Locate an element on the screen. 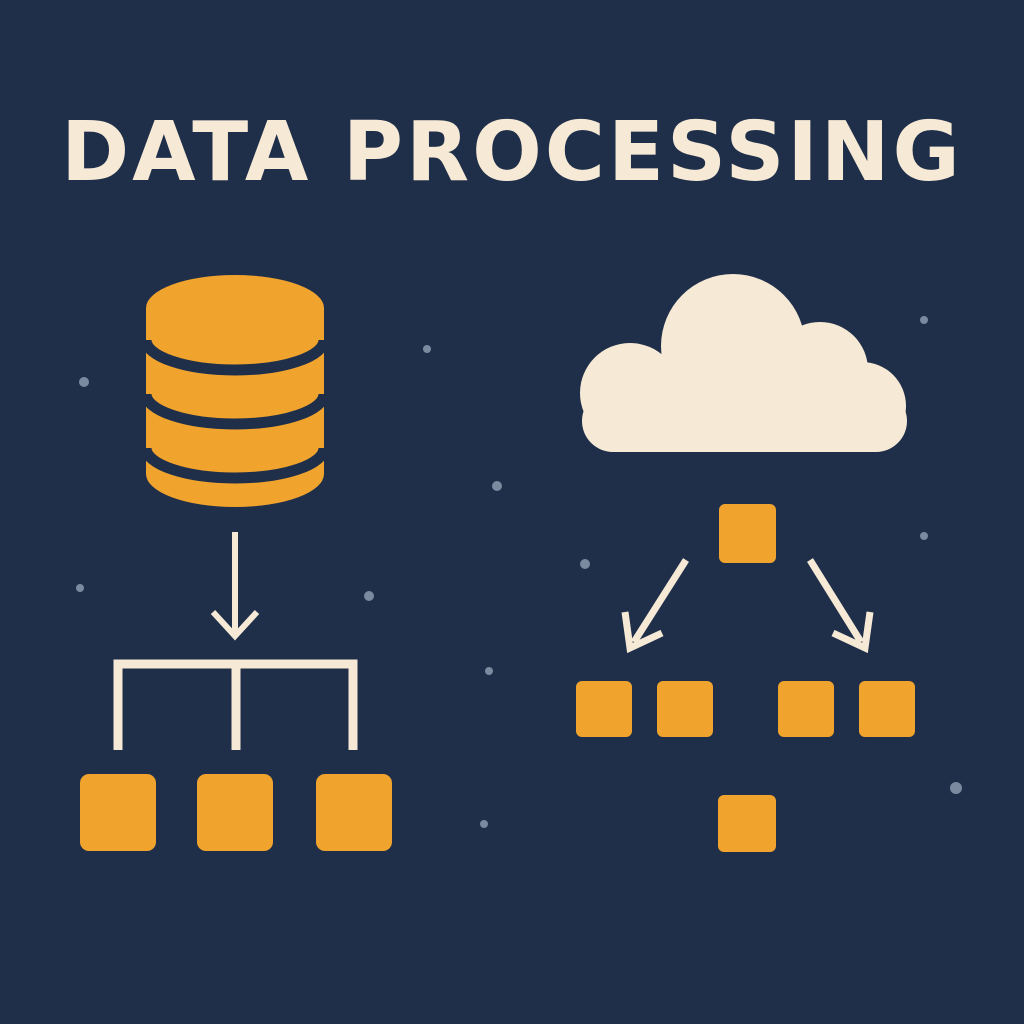 Image resolution: width=1024 pixels, height=1024 pixels. database-icon is located at coordinates (235, 391).